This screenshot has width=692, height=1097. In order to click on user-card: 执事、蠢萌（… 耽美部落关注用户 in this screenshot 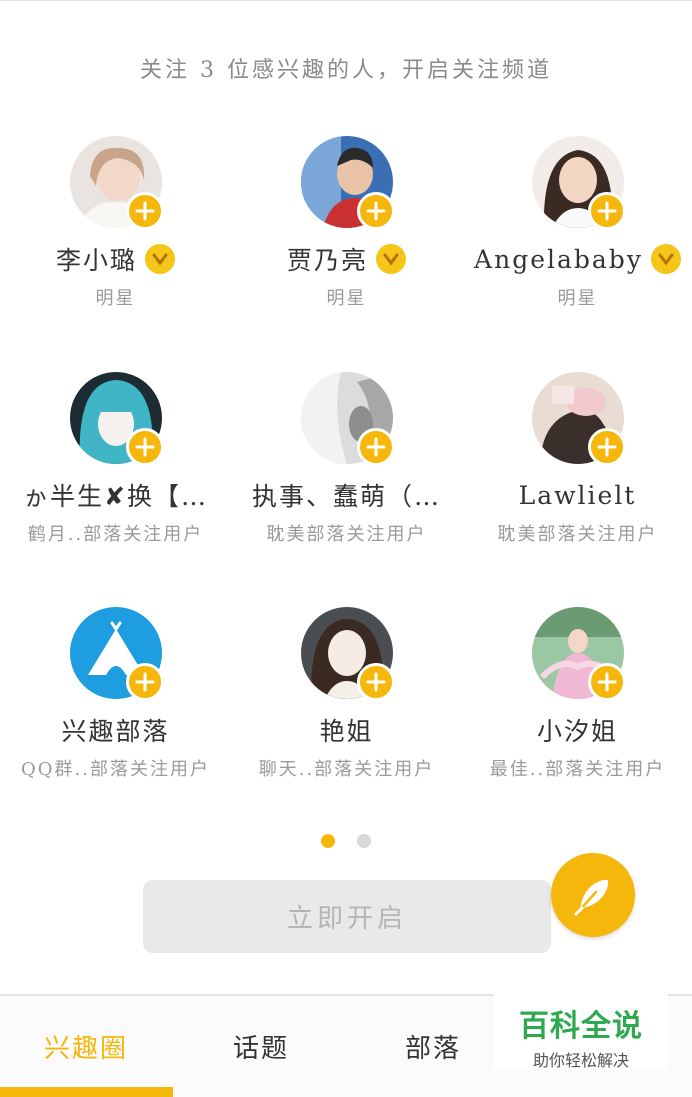, I will do `click(346, 459)`.